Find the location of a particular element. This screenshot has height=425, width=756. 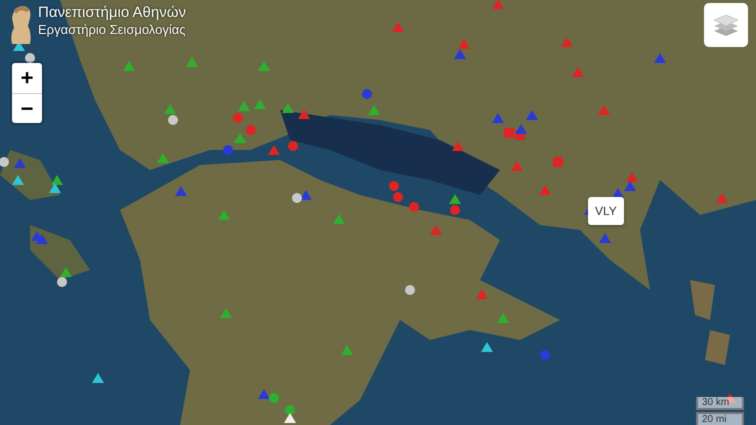

scale-metric: 30 km is located at coordinates (720, 403).